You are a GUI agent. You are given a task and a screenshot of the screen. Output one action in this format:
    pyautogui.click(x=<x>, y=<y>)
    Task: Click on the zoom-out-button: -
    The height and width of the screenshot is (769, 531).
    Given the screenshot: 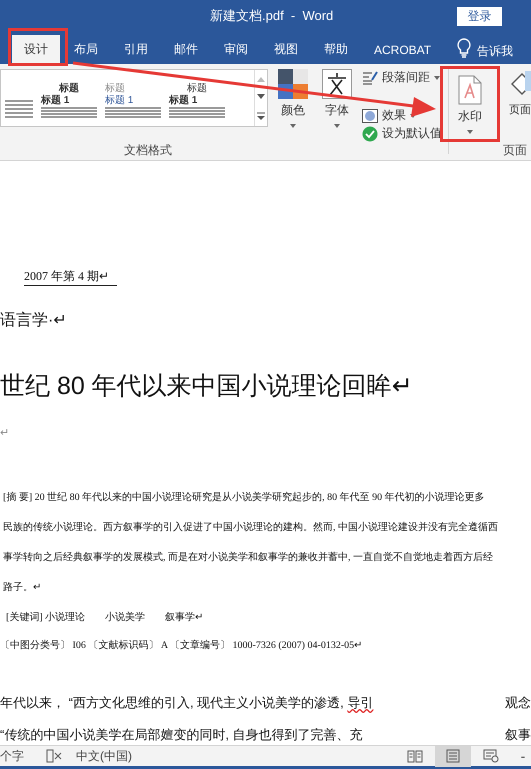 What is the action you would take?
    pyautogui.click(x=523, y=756)
    